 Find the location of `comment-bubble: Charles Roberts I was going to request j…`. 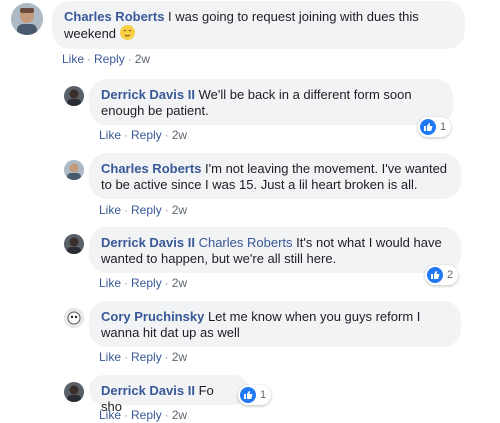

comment-bubble: Charles Roberts I was going to request j… is located at coordinates (258, 25).